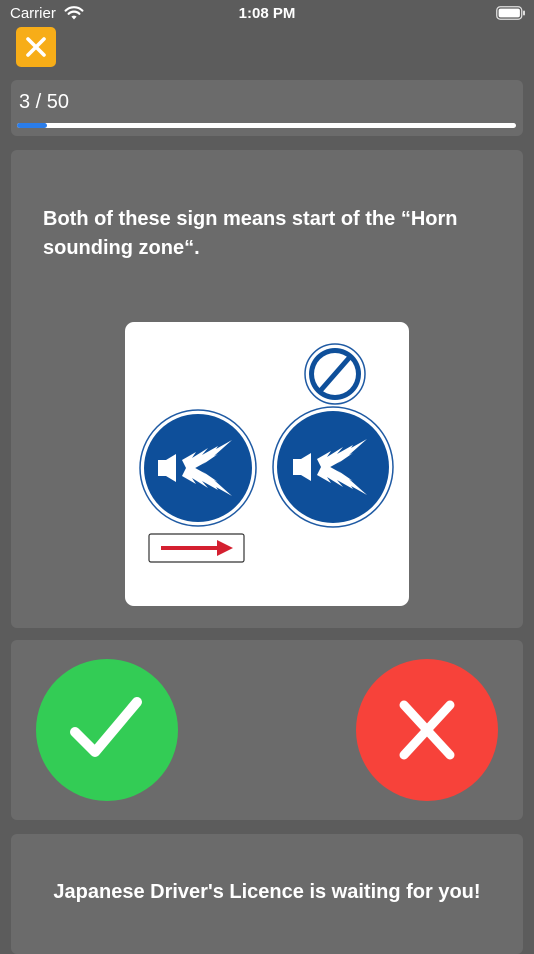  What do you see at coordinates (510, 13) in the screenshot?
I see `battery-icon` at bounding box center [510, 13].